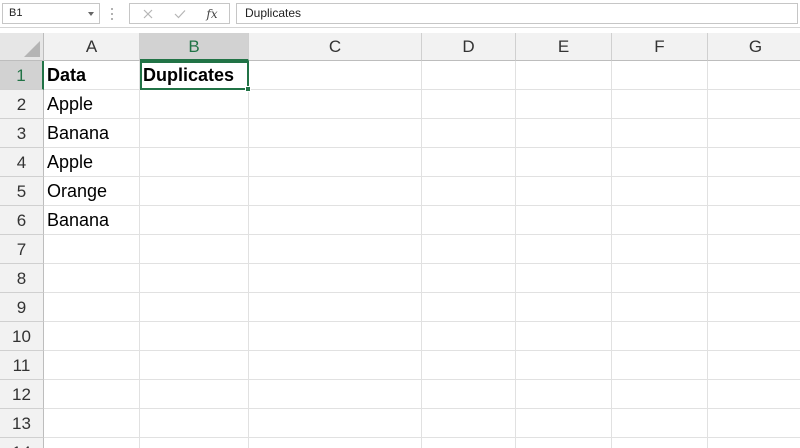  I want to click on column-header-d: D, so click(469, 47).